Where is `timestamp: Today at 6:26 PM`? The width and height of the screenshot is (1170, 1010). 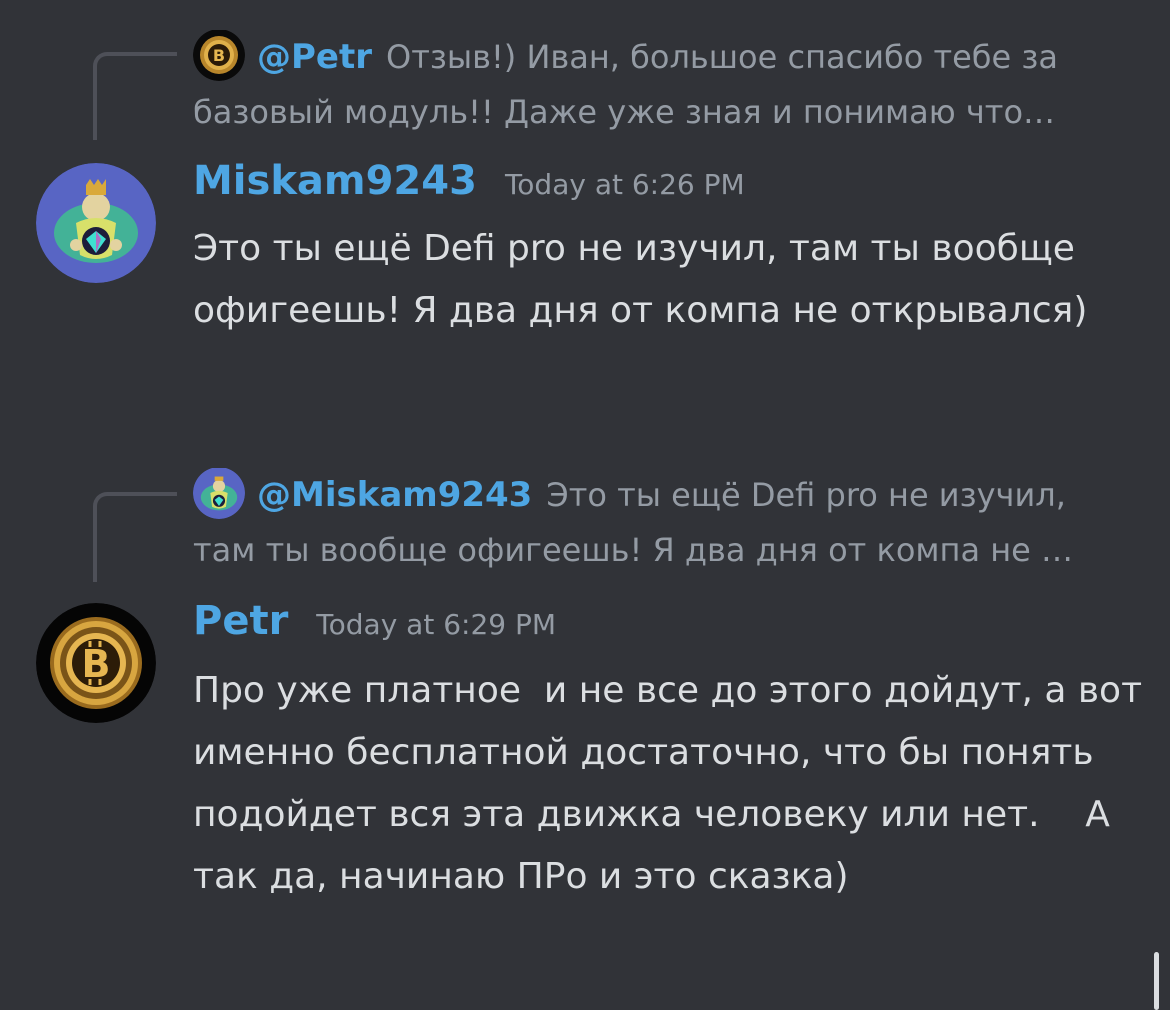 timestamp: Today at 6:26 PM is located at coordinates (624, 184).